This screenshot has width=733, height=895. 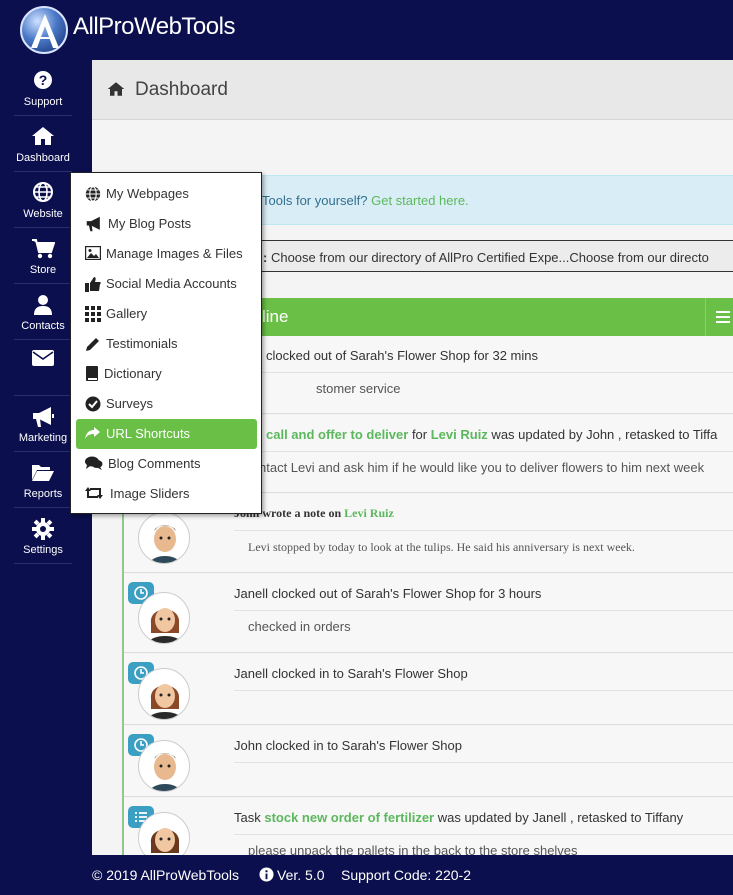 What do you see at coordinates (420, 200) in the screenshot?
I see `get-started-link: Get started here.` at bounding box center [420, 200].